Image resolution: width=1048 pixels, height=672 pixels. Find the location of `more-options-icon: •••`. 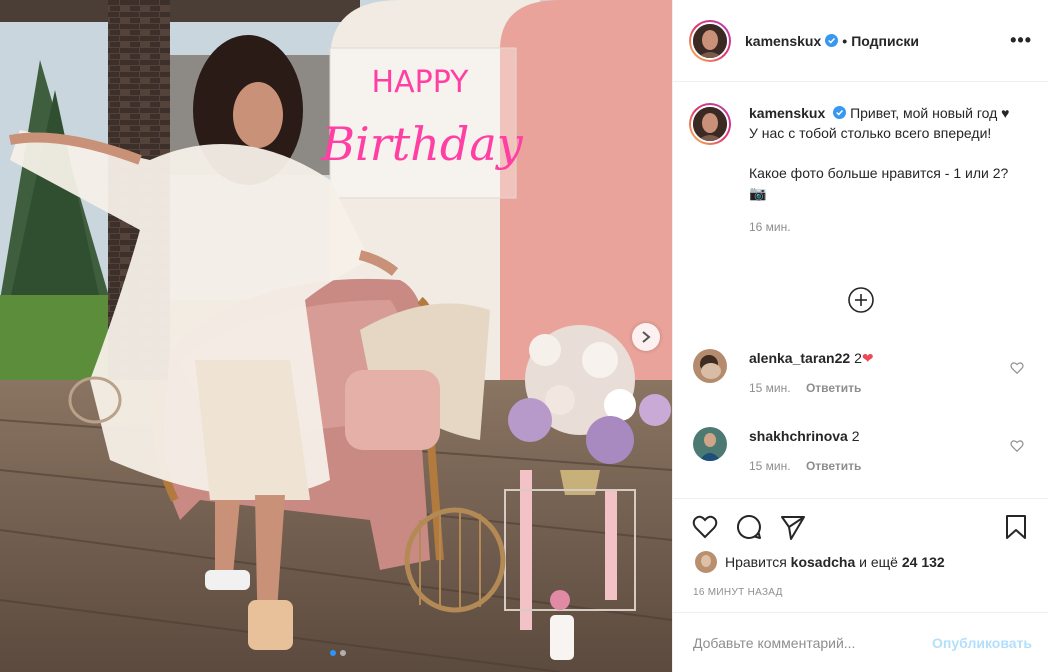

more-options-icon: ••• is located at coordinates (1021, 40).